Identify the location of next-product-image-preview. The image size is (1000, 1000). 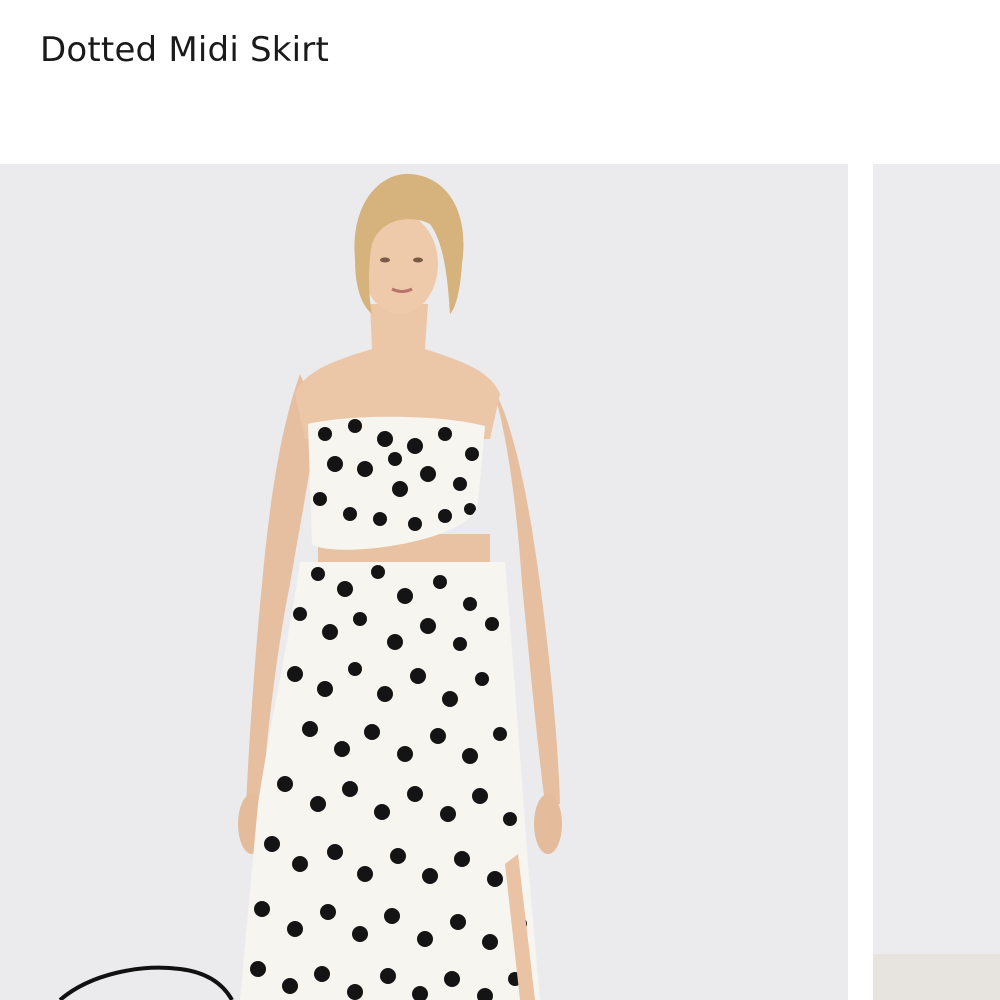
(936, 582).